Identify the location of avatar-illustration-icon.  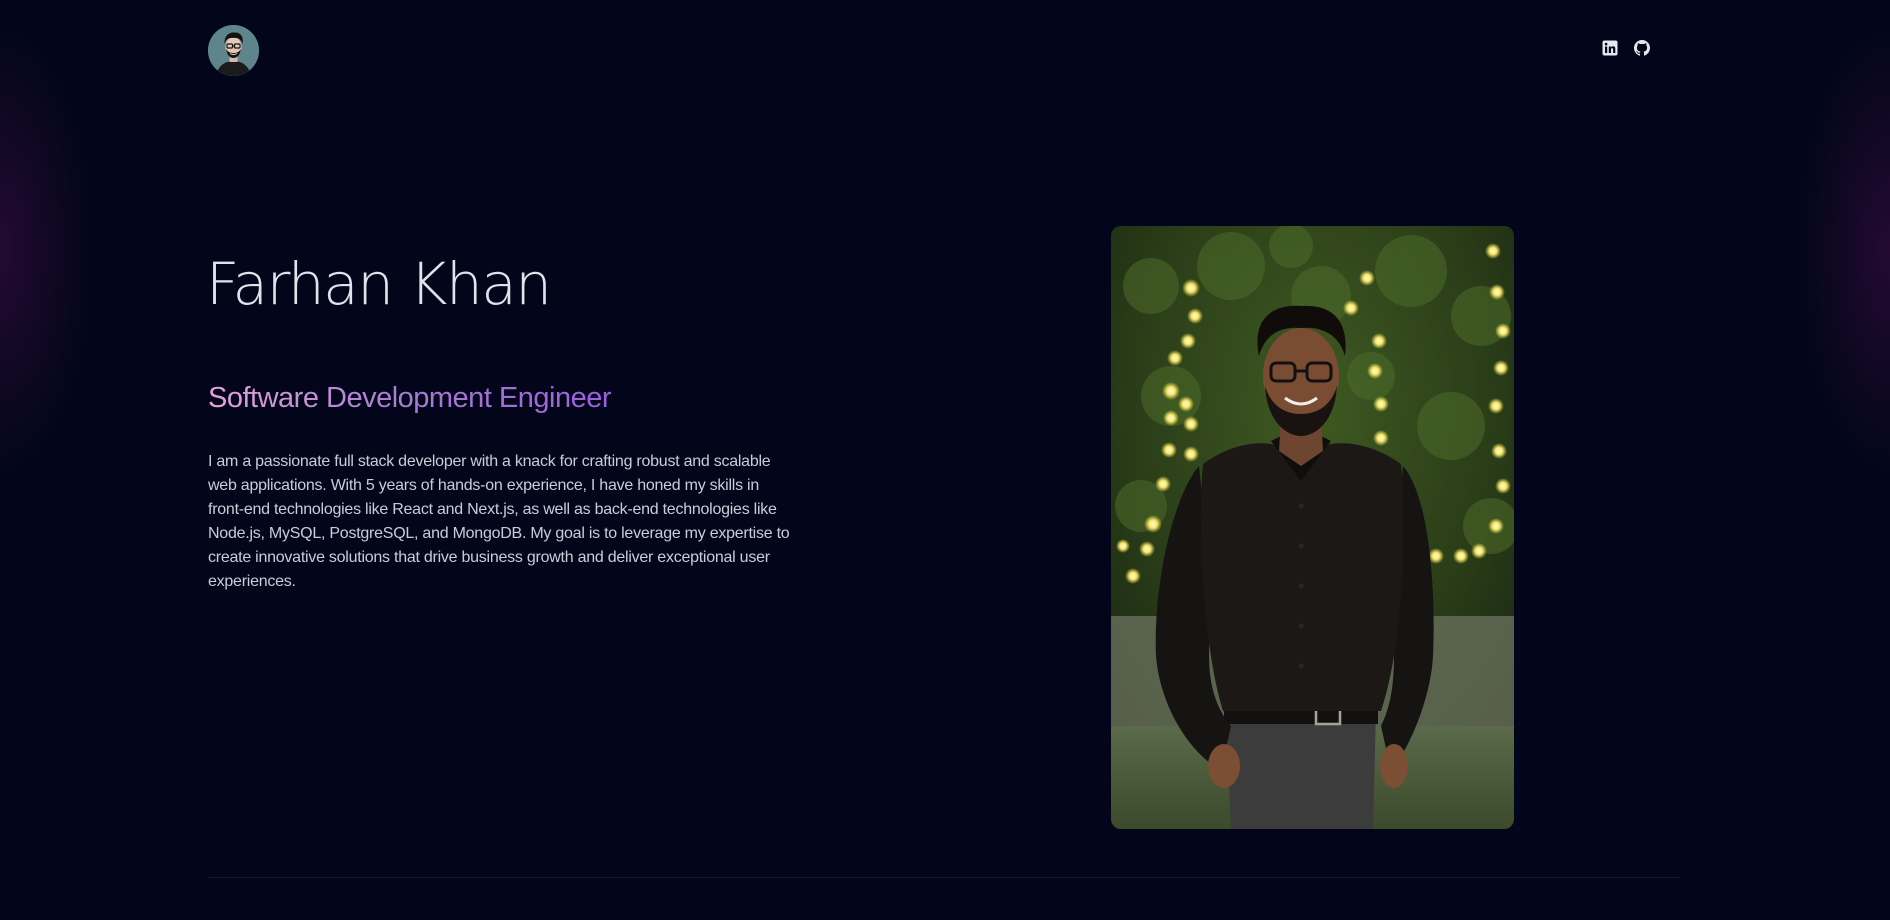
(233, 50).